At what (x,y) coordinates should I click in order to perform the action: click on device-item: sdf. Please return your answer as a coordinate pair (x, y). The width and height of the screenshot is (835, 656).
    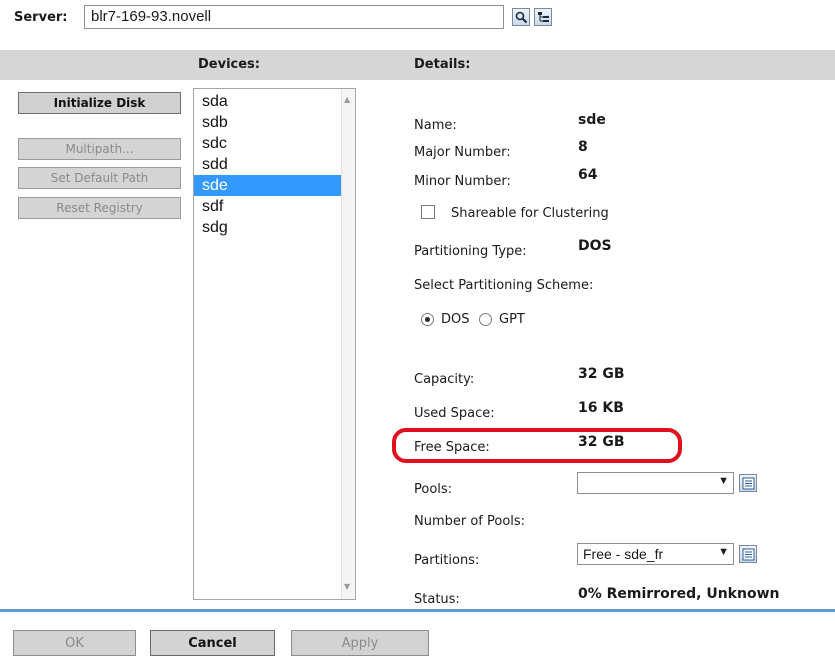
    Looking at the image, I should click on (268, 206).